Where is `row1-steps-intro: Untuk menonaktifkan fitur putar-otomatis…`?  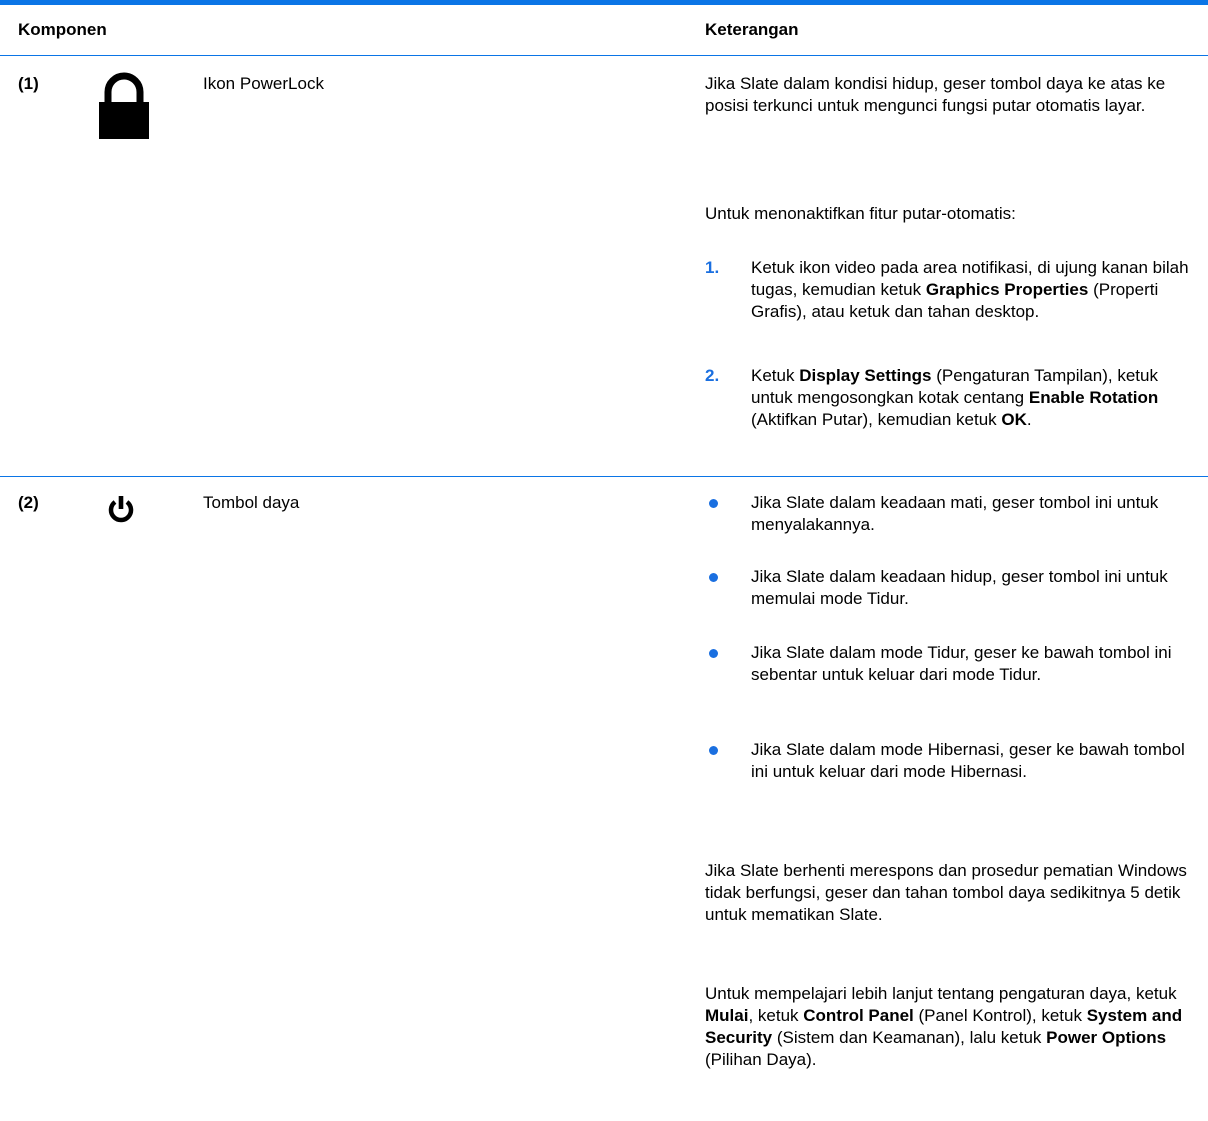
row1-steps-intro: Untuk menonaktifkan fitur putar-otomatis… is located at coordinates (860, 213).